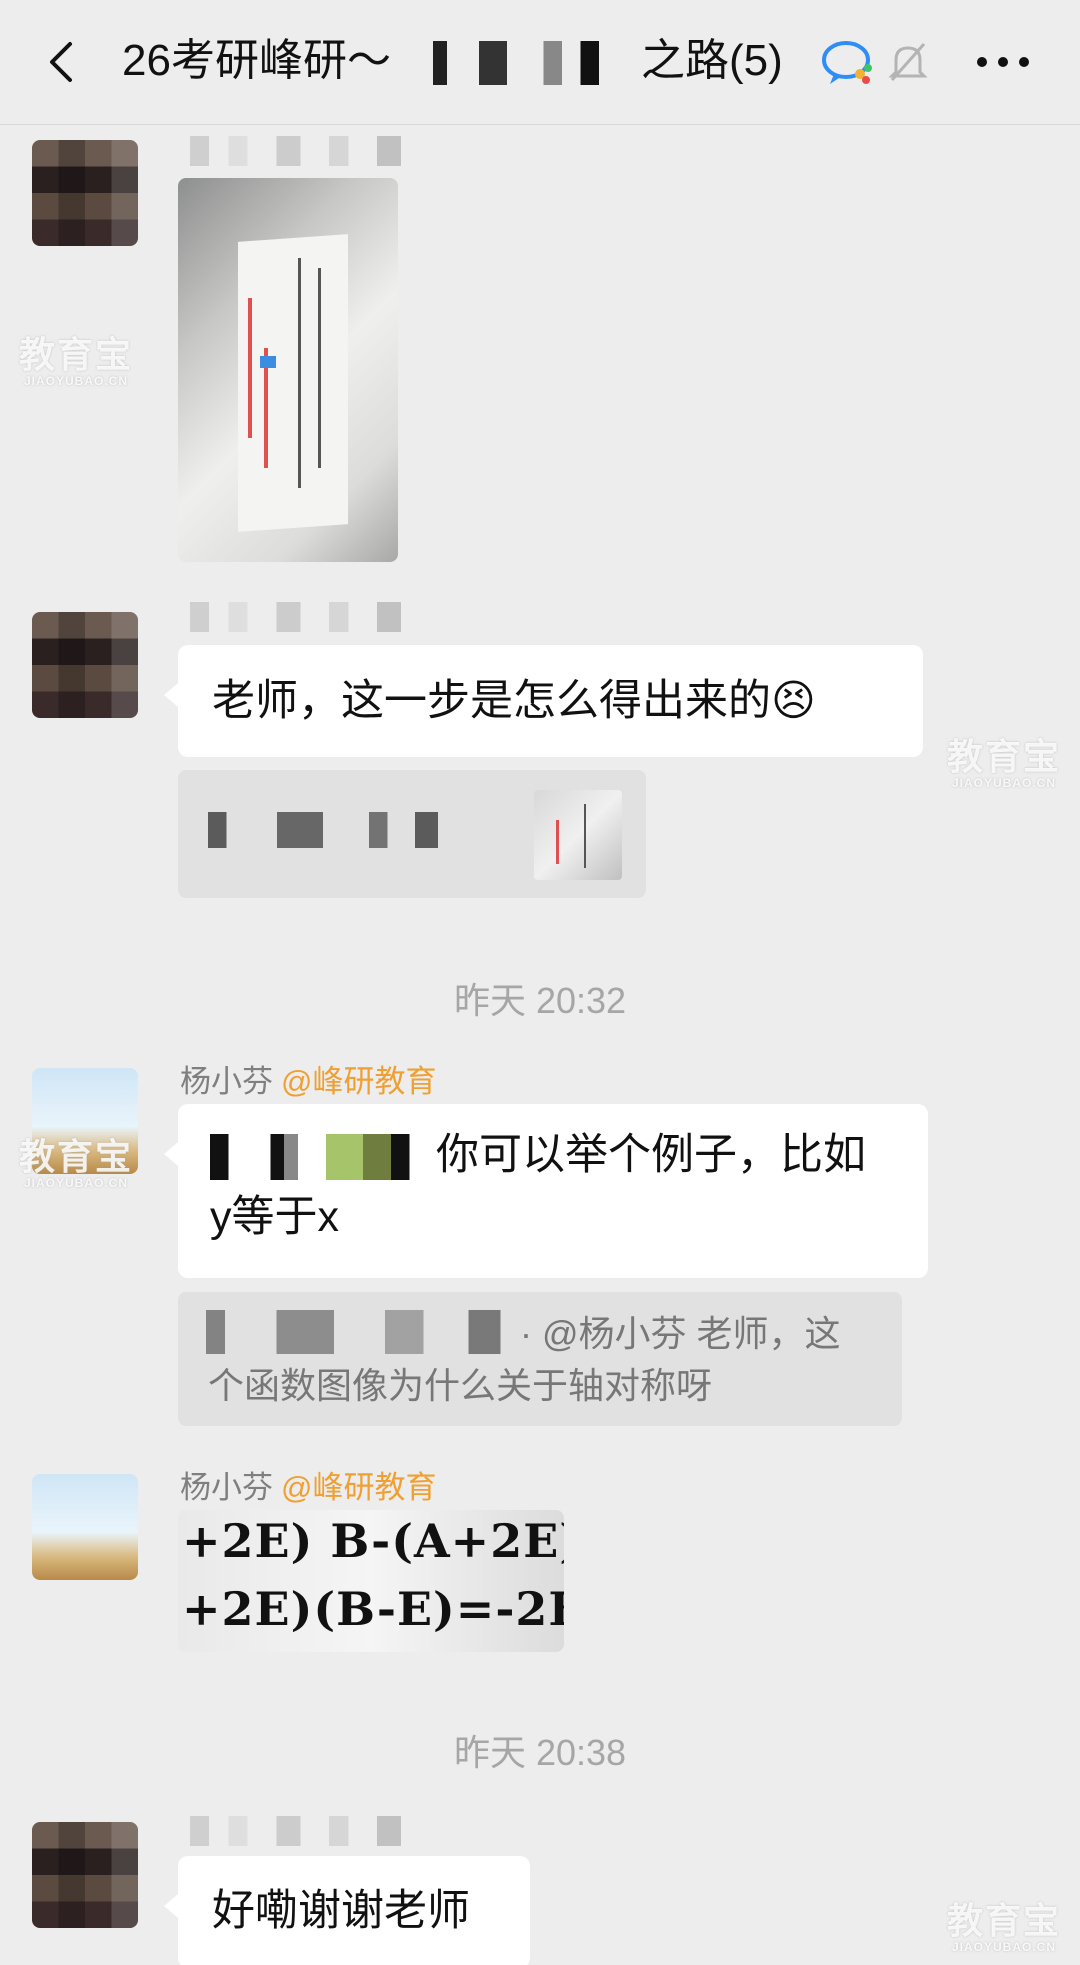 The image size is (1080, 1965). What do you see at coordinates (371, 1581) in the screenshot?
I see `message-photo: +2E) B-(A+2E)= +2E)(B-E)=-2E` at bounding box center [371, 1581].